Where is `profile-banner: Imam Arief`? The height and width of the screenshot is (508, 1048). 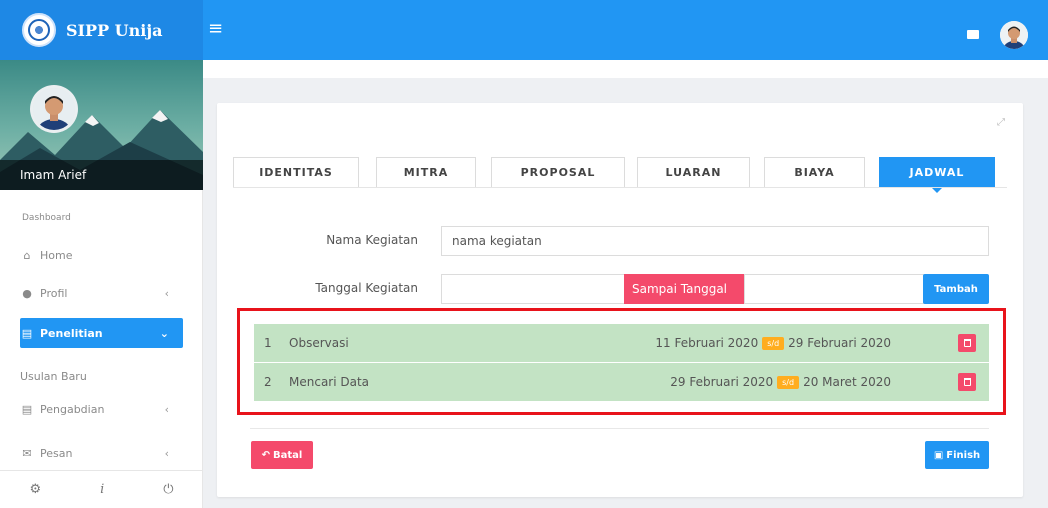 profile-banner: Imam Arief is located at coordinates (101, 125).